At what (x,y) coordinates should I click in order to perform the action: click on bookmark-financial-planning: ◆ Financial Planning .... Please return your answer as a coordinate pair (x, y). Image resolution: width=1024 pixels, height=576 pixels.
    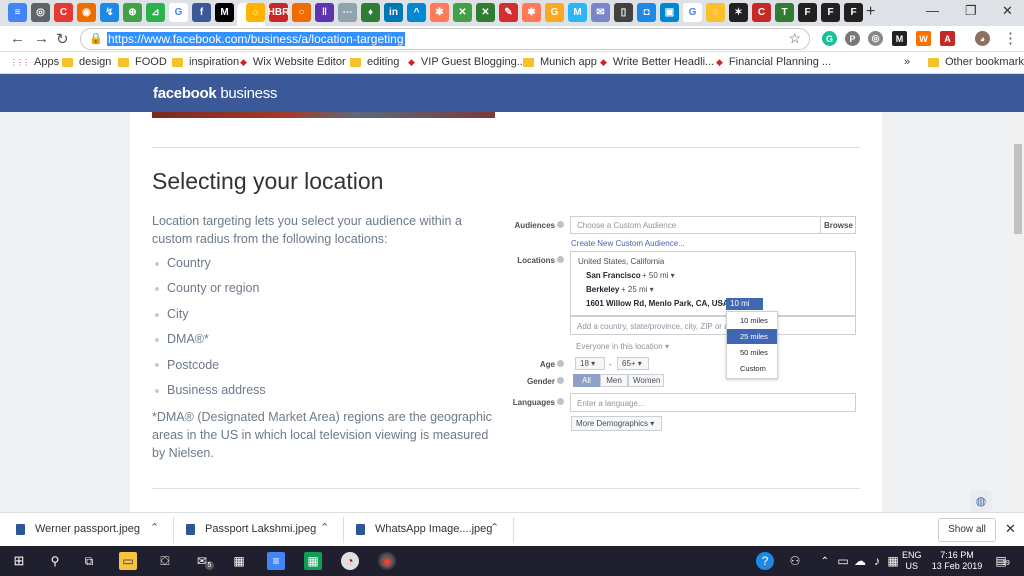
    Looking at the image, I should click on (773, 62).